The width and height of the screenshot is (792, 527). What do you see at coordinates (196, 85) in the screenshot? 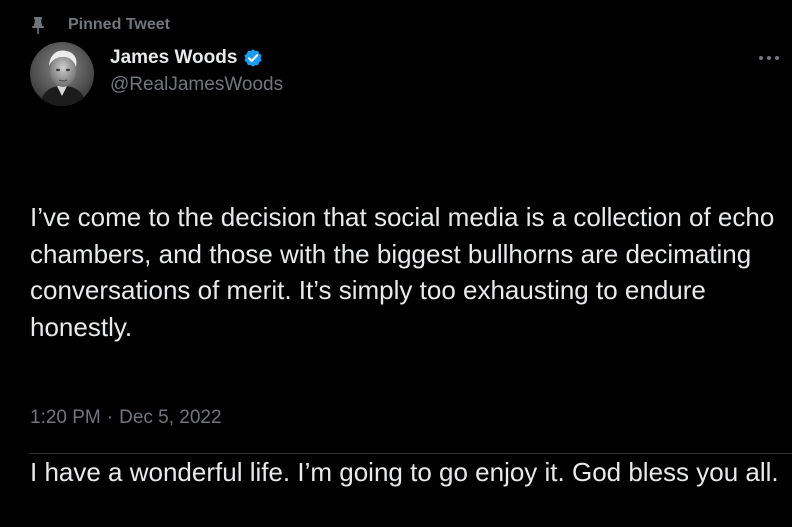
I see `author-handle: @RealJamesWoods` at bounding box center [196, 85].